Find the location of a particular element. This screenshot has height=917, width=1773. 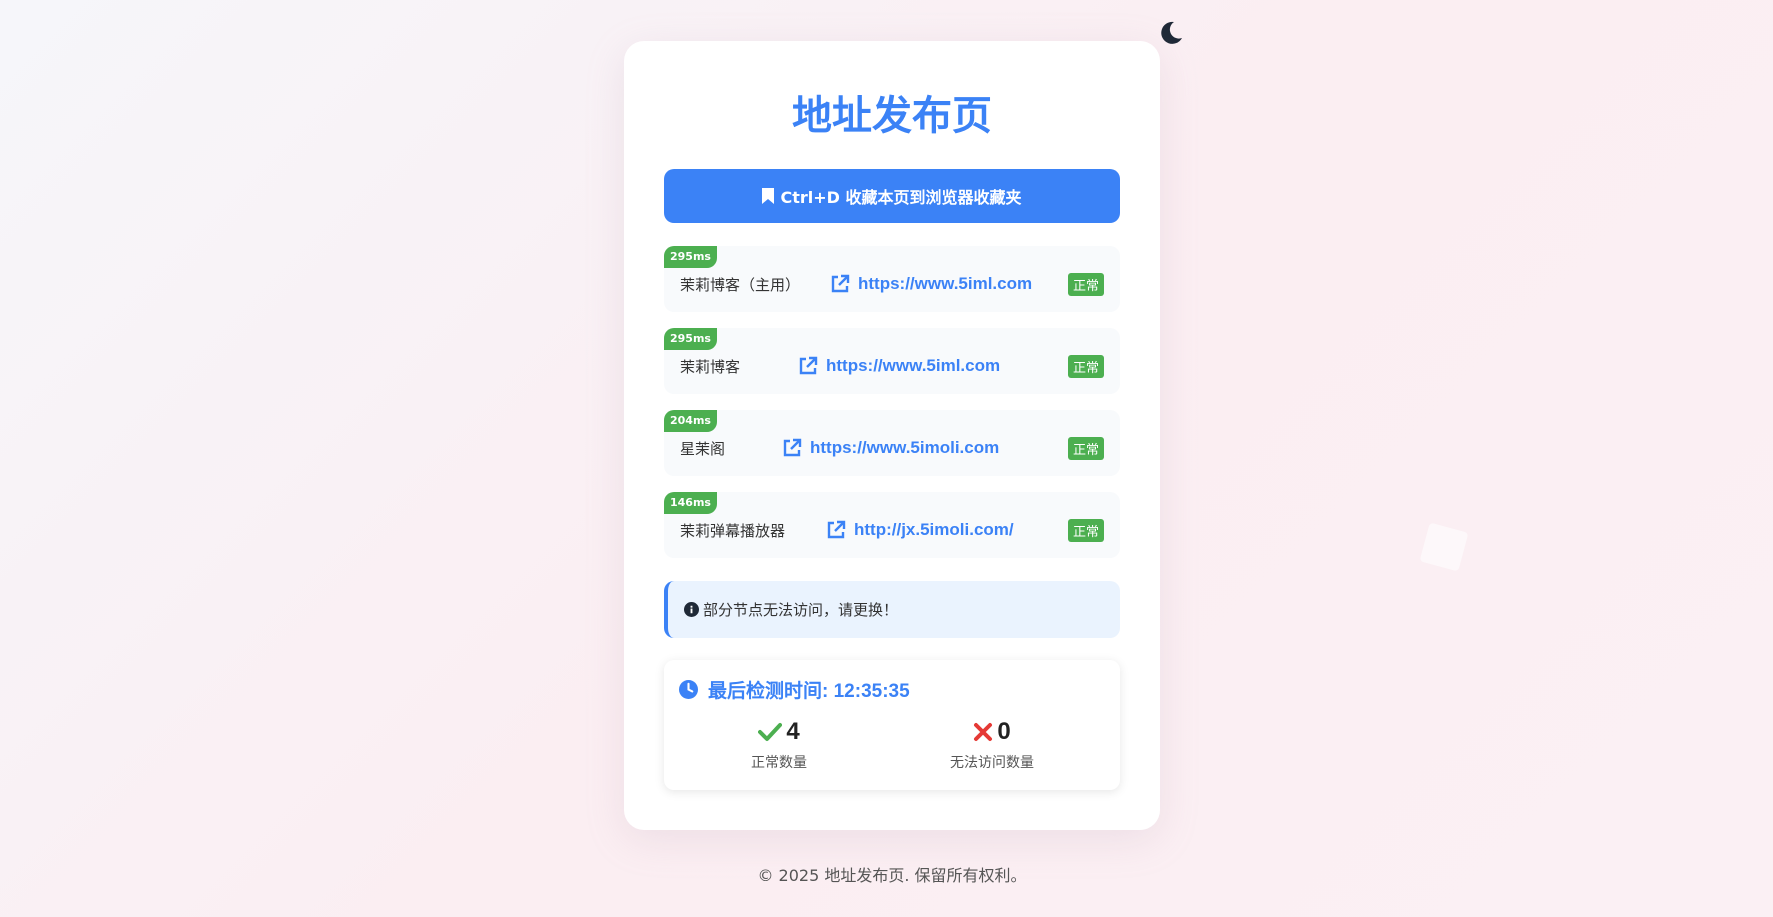

fail-count: 0 is located at coordinates (1004, 731).